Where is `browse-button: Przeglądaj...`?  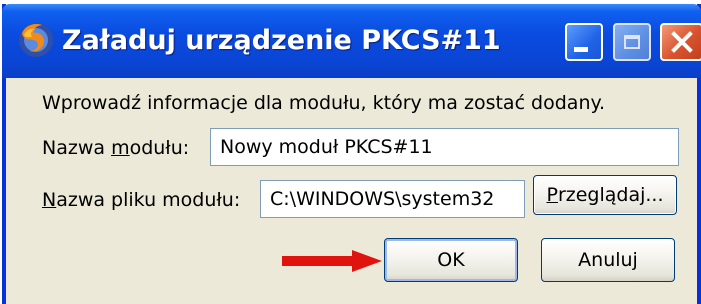
browse-button: Przeglądaj... is located at coordinates (605, 195).